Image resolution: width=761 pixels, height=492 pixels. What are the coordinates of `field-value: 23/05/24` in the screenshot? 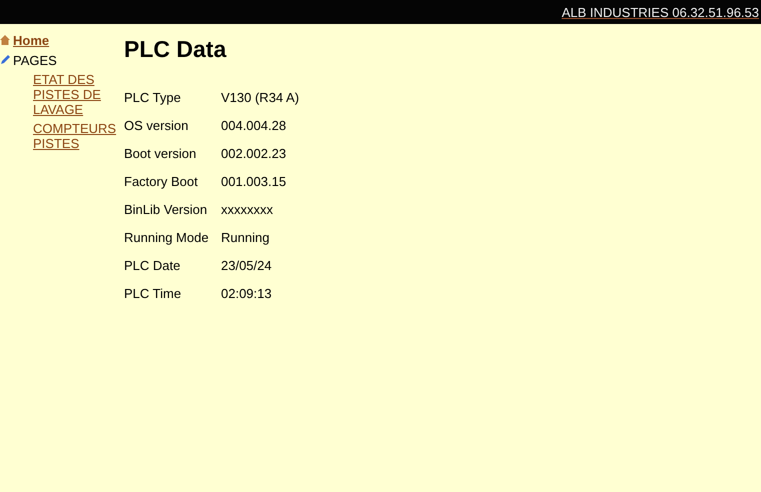 It's located at (246, 265).